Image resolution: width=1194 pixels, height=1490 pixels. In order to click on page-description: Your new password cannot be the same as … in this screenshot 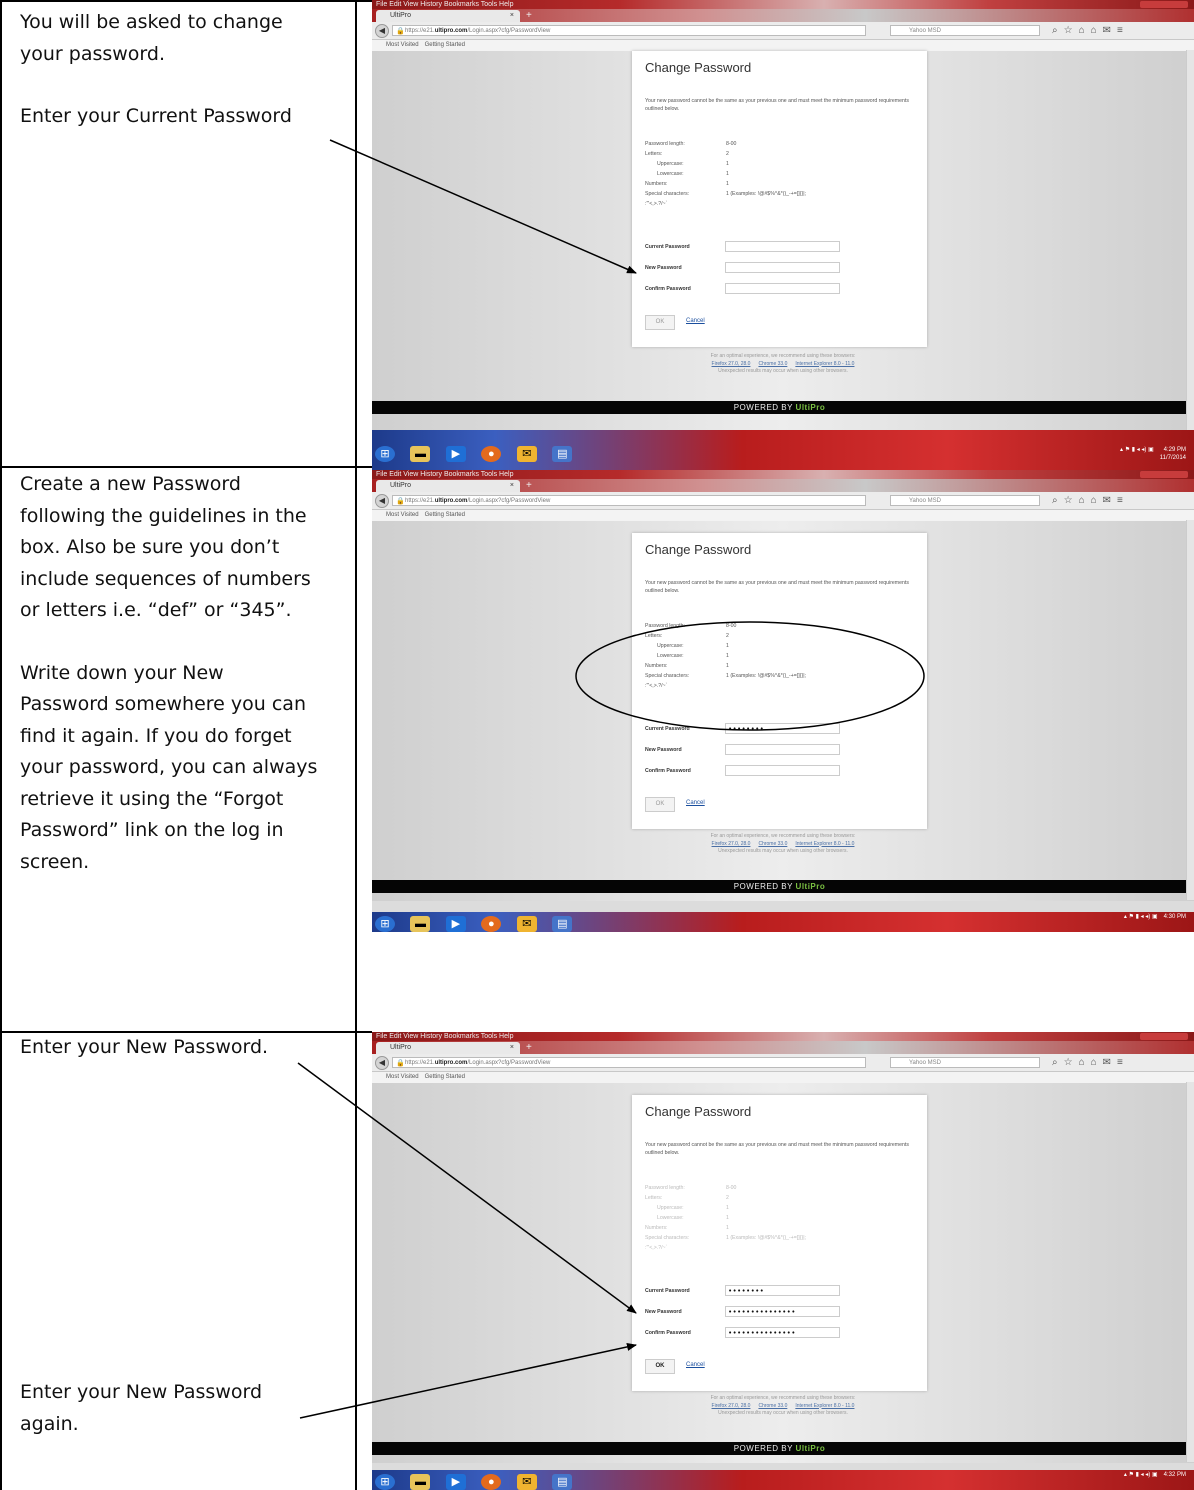, I will do `click(777, 105)`.